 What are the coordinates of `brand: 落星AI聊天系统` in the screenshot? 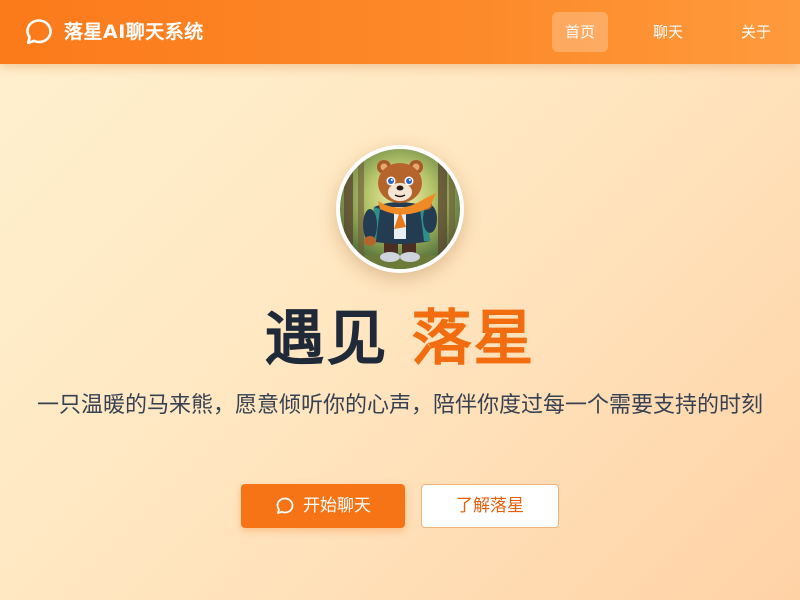 It's located at (114, 32).